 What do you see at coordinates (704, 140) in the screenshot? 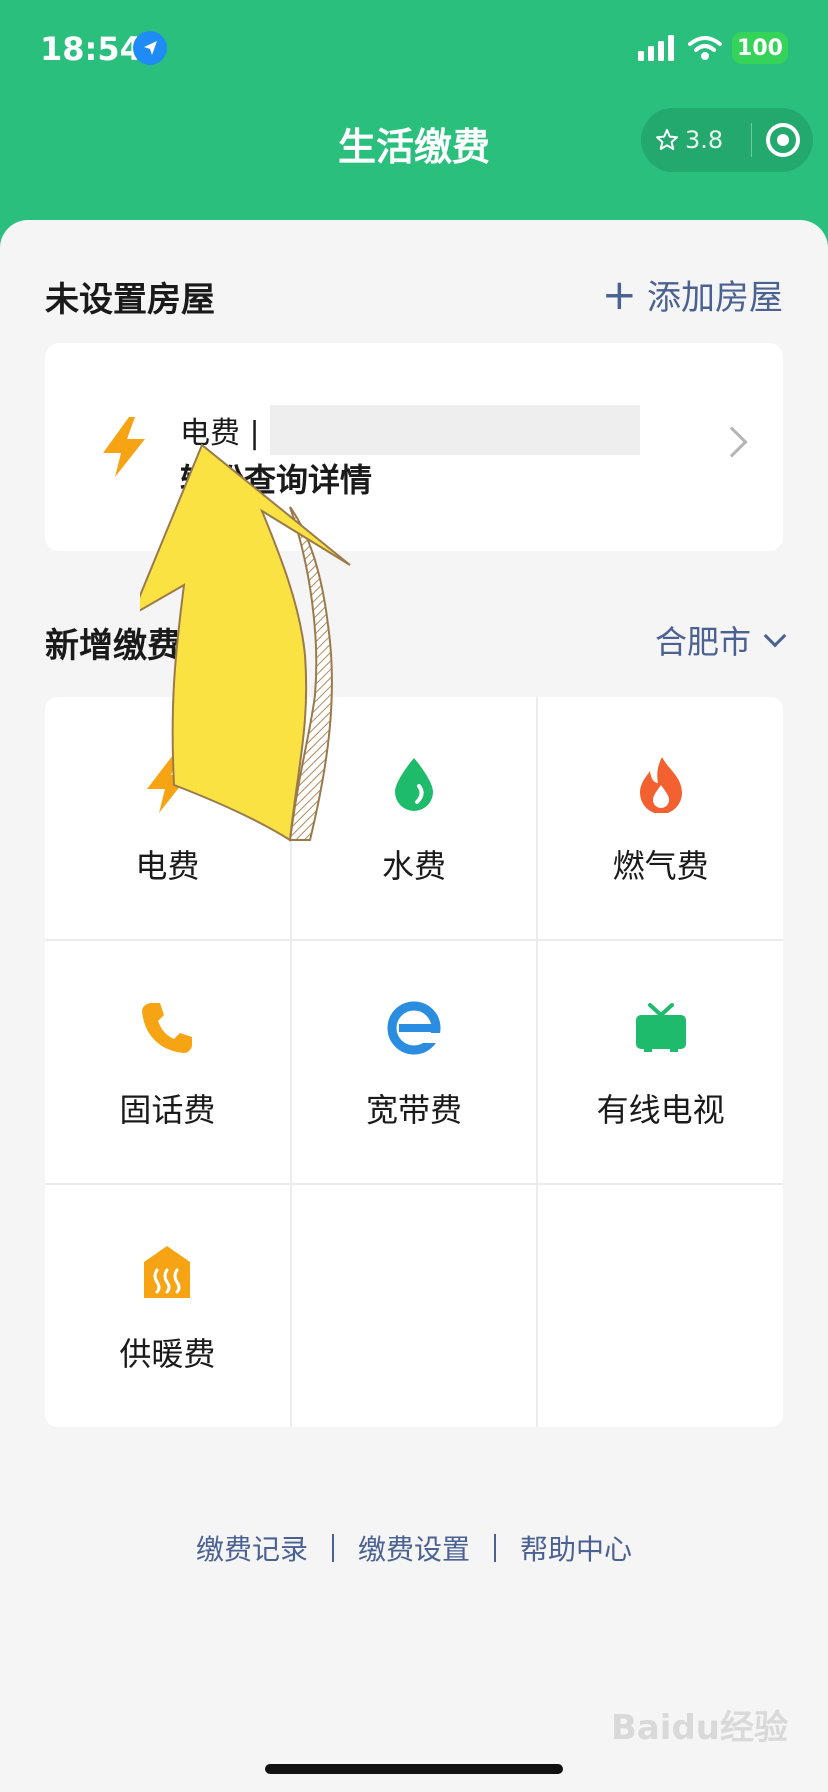
I see `rating-value: 3.8` at bounding box center [704, 140].